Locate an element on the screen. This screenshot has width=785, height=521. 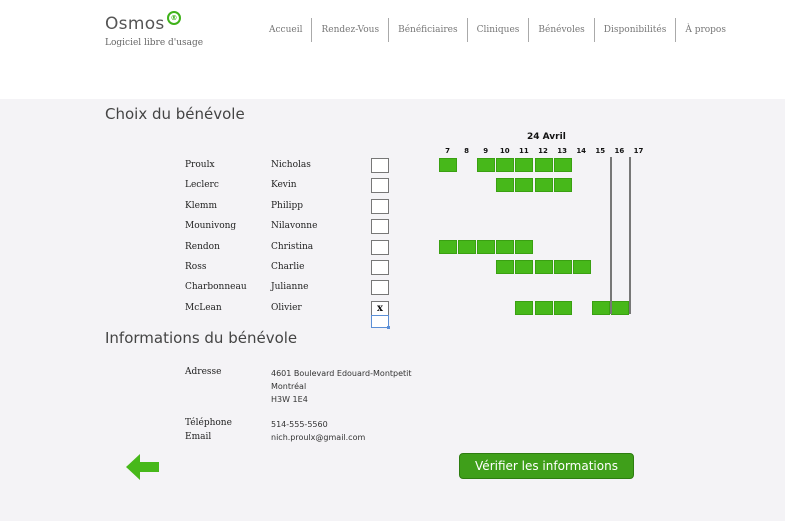
verify-information-button: Vérifier les informations is located at coordinates (546, 466).